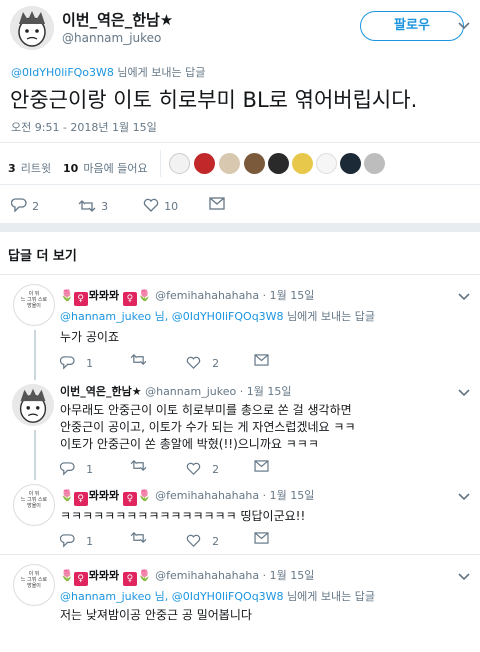 The image size is (480, 652). What do you see at coordinates (206, 410) in the screenshot?
I see `reply-text-line: 아무래도 안중근이 이토 히로부미를 총으로 쏜 걸 생각하면` at bounding box center [206, 410].